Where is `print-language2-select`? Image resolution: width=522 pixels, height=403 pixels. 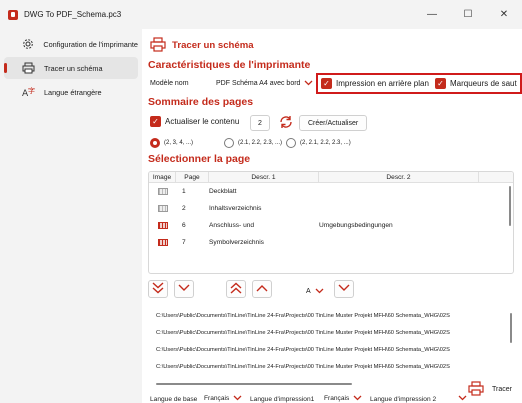 print-language2-select is located at coordinates (457, 397).